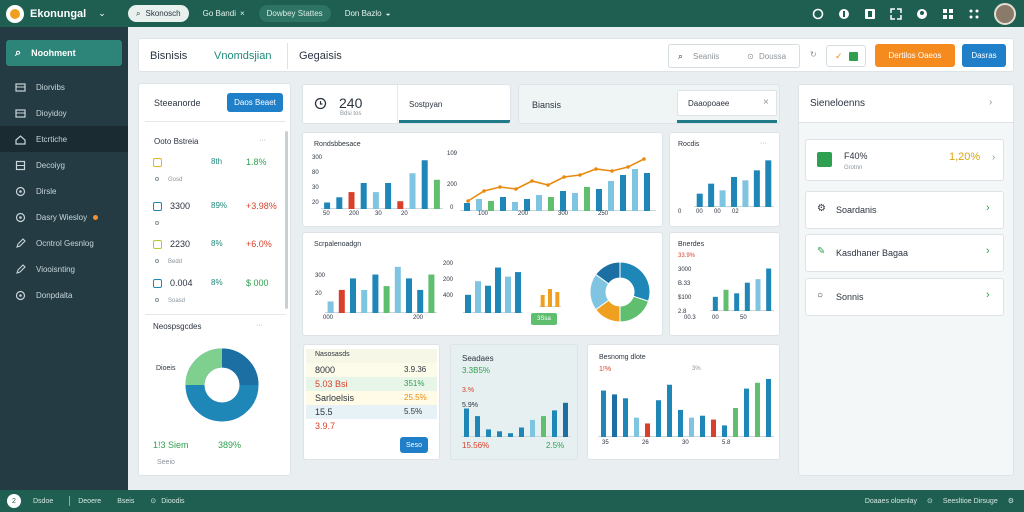 The height and width of the screenshot is (512, 1024). What do you see at coordinates (338, 244) in the screenshot?
I see `chart-title: Scrpalenoadgn` at bounding box center [338, 244].